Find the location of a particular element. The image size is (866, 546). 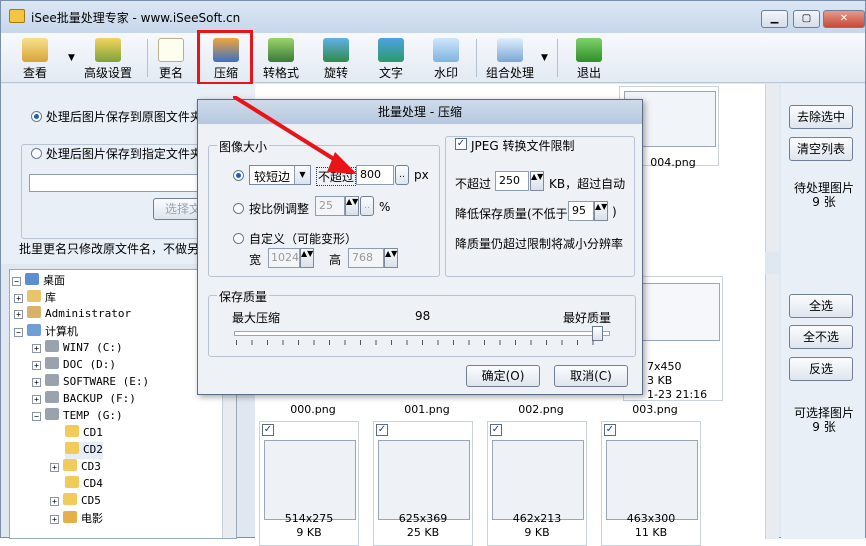

remove-selected-button: 去除选中 is located at coordinates (821, 117).